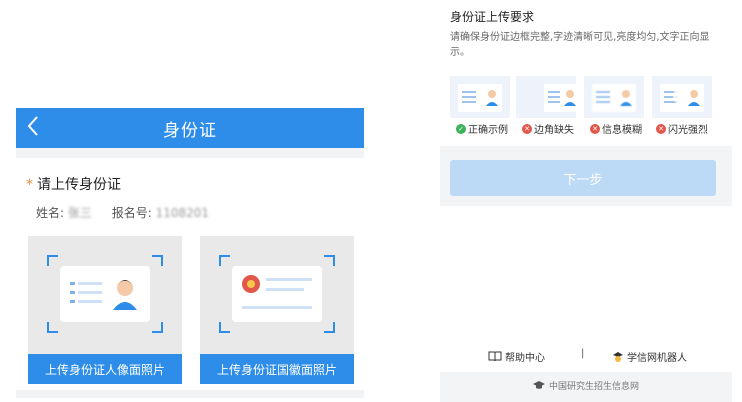 The height and width of the screenshot is (402, 742). I want to click on id-portrait-illustration, so click(105, 294).